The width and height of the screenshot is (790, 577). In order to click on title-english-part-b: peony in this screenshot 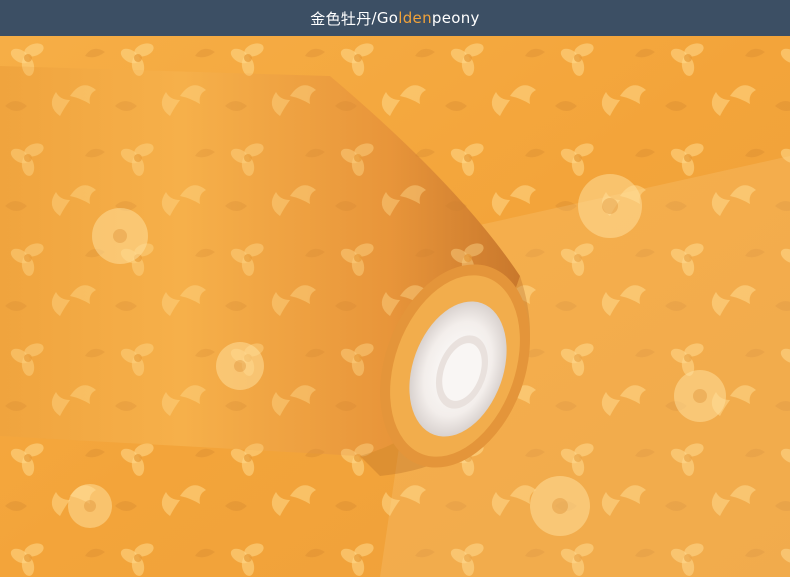, I will do `click(455, 18)`.